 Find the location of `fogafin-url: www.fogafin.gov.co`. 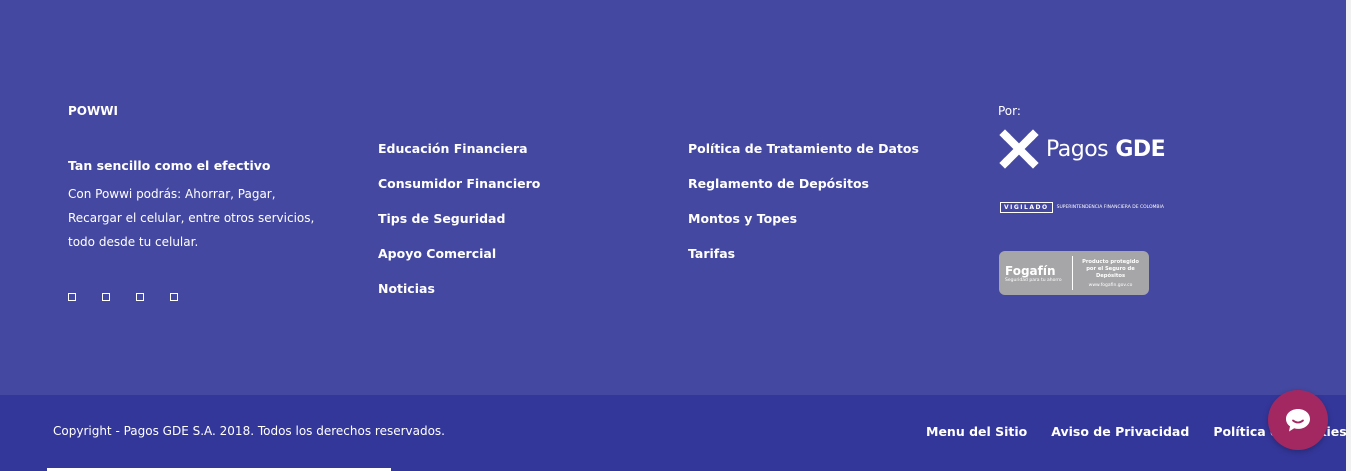

fogafin-url: www.fogafin.gov.co is located at coordinates (1110, 285).